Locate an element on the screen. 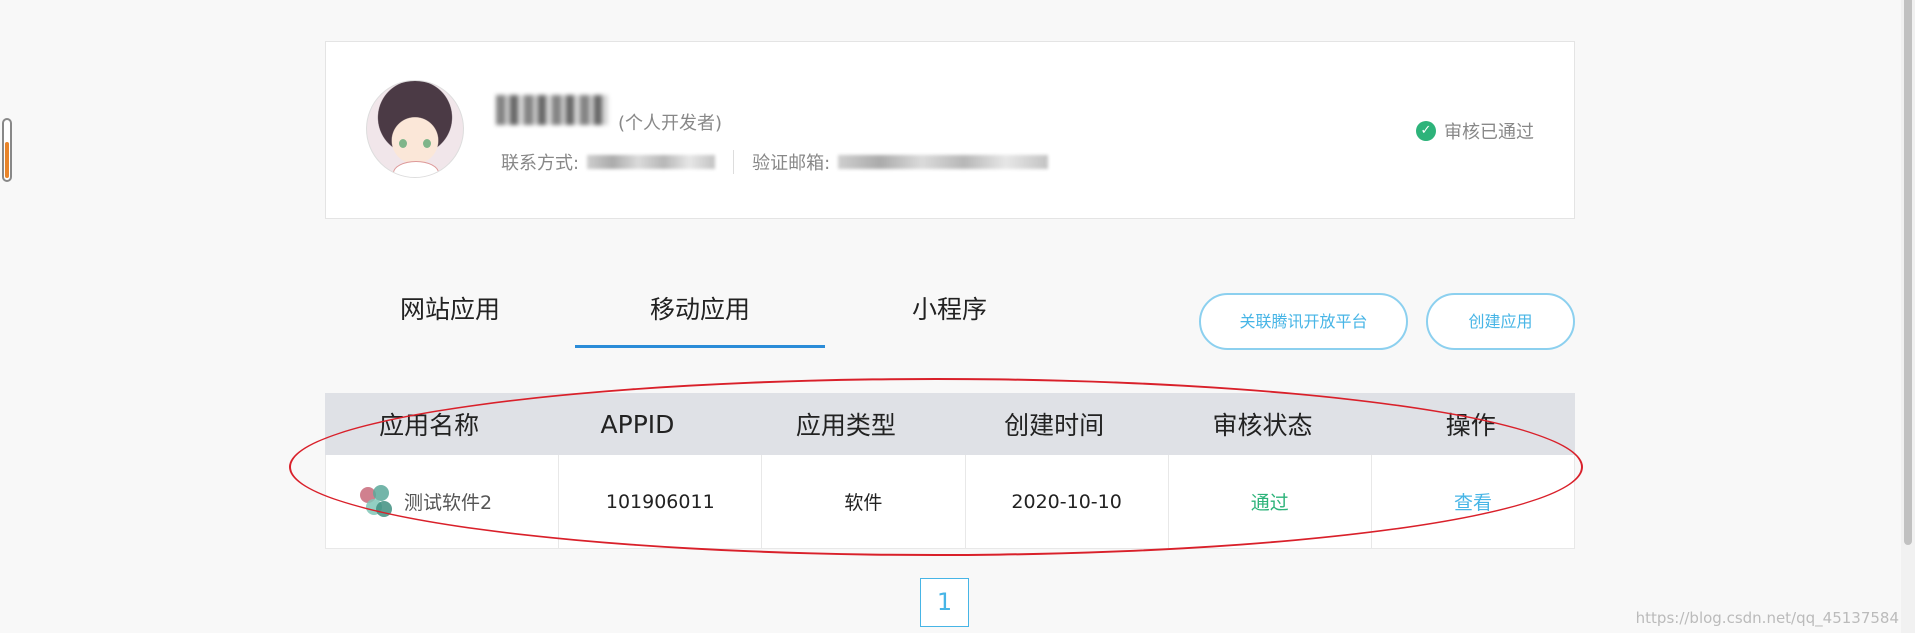 The image size is (1915, 633). email-value-redacted is located at coordinates (943, 162).